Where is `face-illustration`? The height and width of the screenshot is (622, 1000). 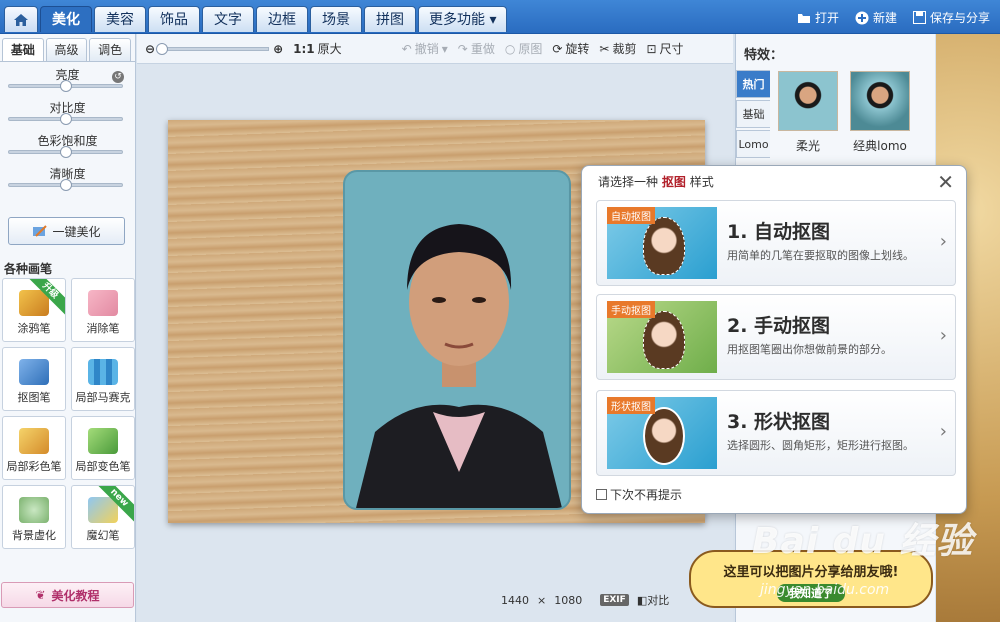 face-illustration is located at coordinates (664, 340).